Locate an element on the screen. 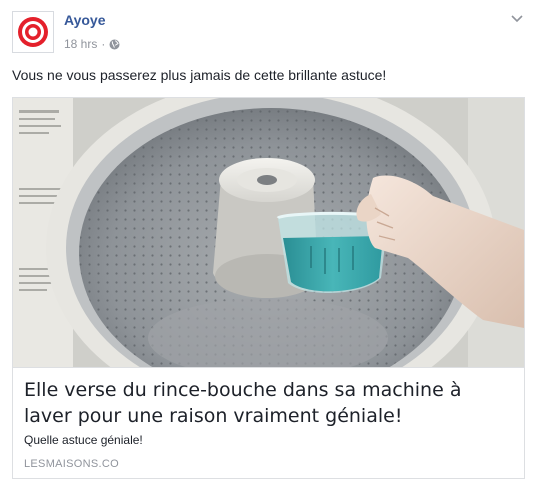 The image size is (536, 488). page-avatar is located at coordinates (33, 32).